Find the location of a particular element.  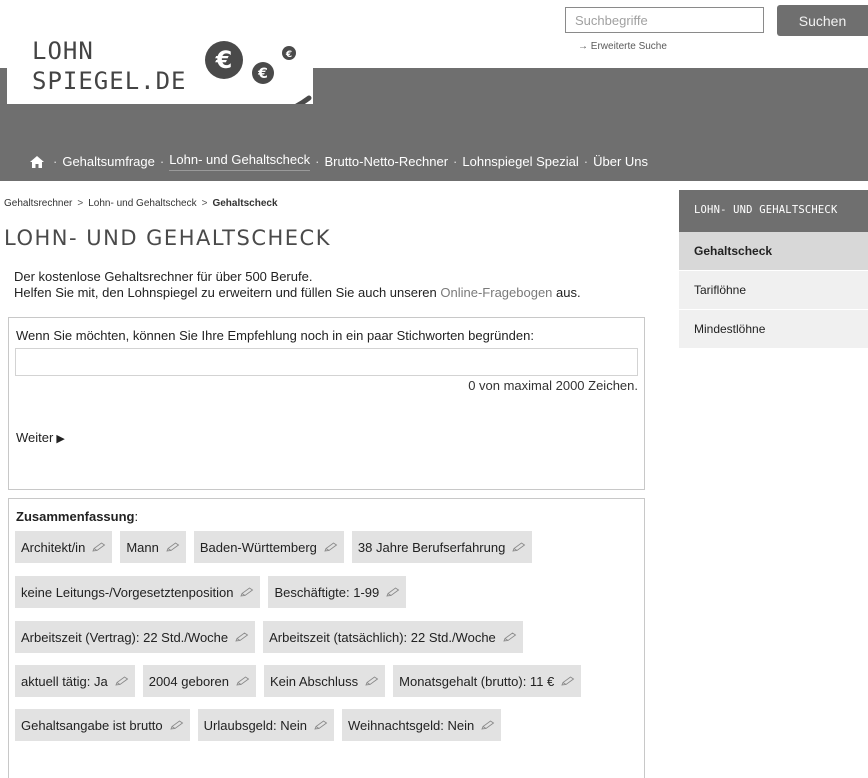

summary-chip-label: Urlaubsgeld: Nein is located at coordinates (255, 725).